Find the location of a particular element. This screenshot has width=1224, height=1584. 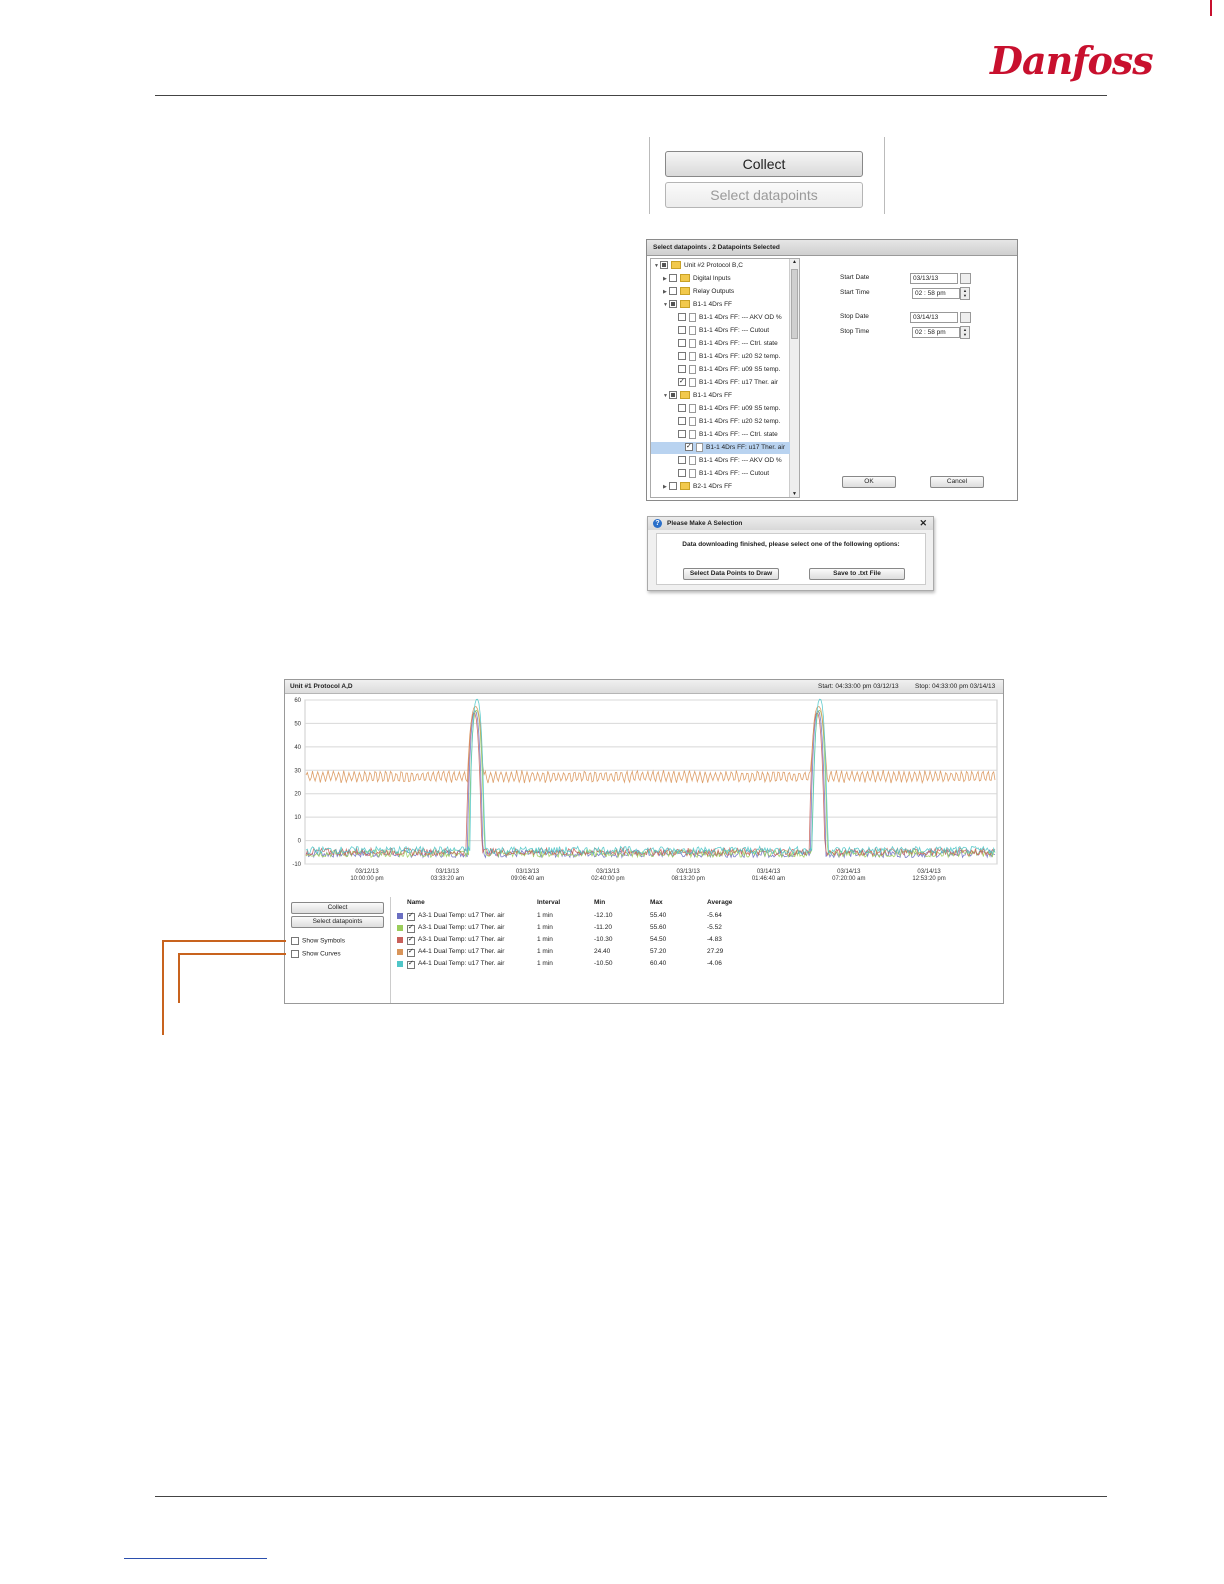

tree-node-label: B1-1 4Drs FF: --- Ctrl. state is located at coordinates (738, 343).